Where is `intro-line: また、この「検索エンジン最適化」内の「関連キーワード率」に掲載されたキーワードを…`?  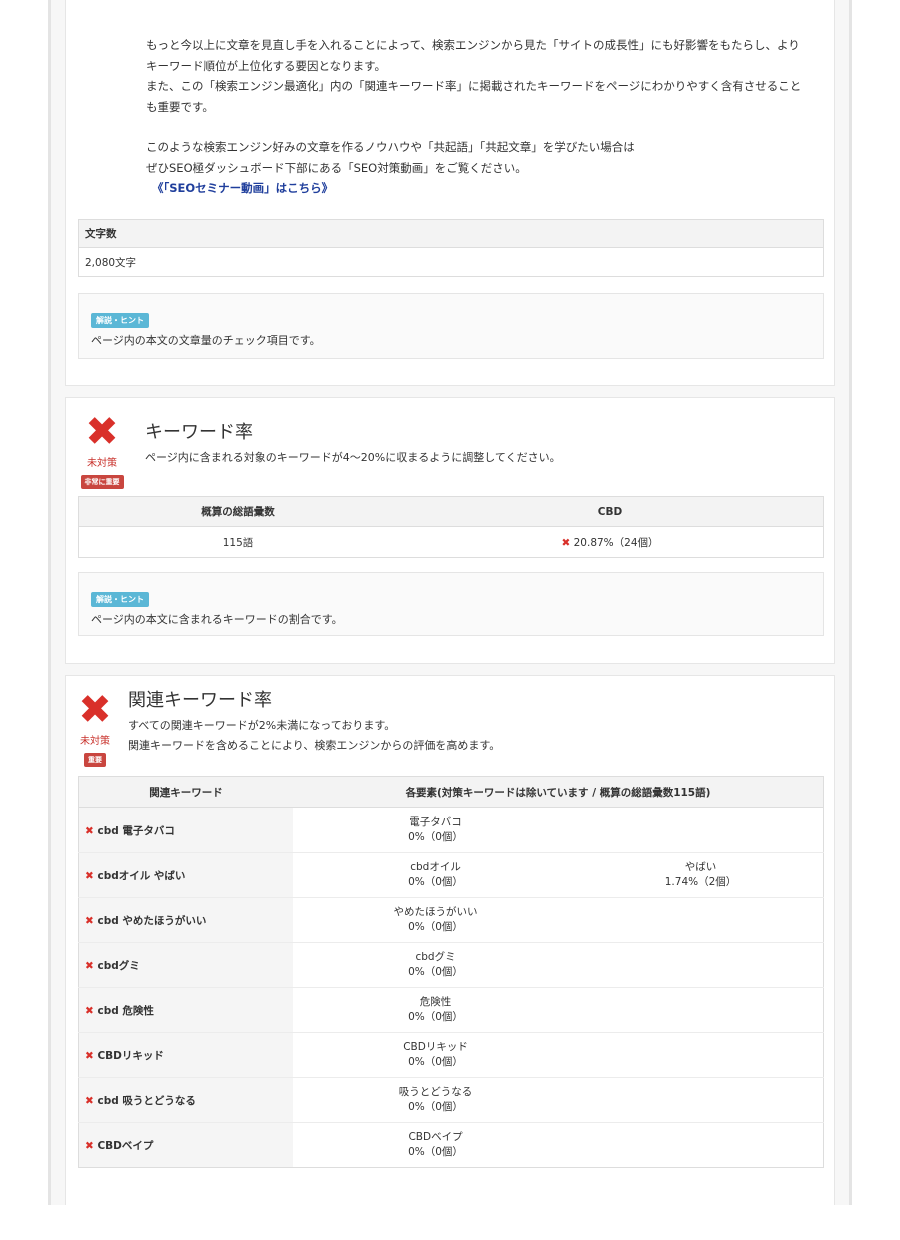 intro-line: また、この「検索エンジン最適化」内の「関連キーワード率」に掲載されたキーワードを… is located at coordinates (474, 86).